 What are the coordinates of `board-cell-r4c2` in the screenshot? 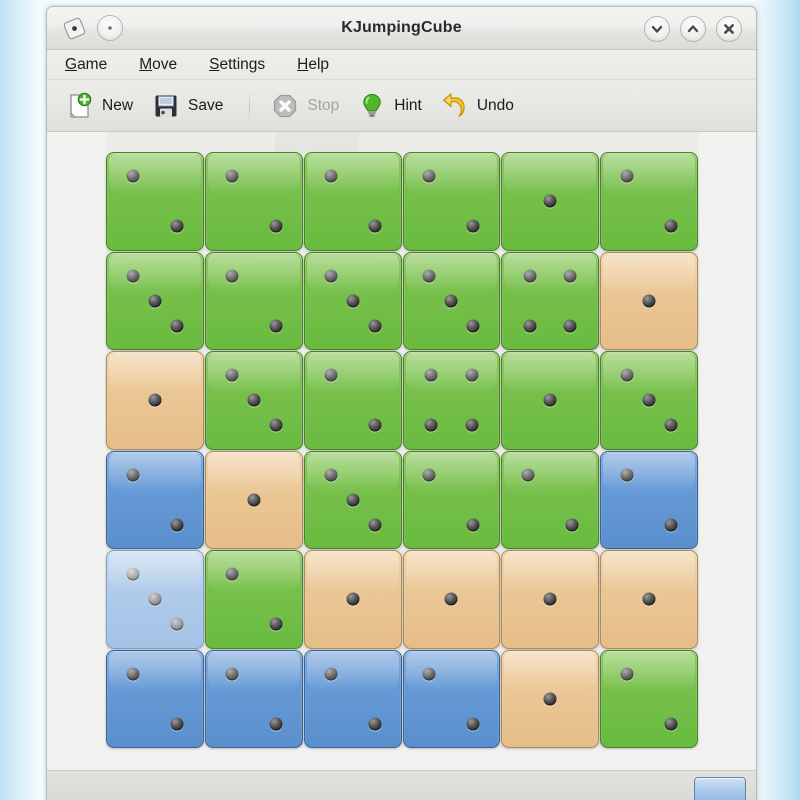 It's located at (253, 499).